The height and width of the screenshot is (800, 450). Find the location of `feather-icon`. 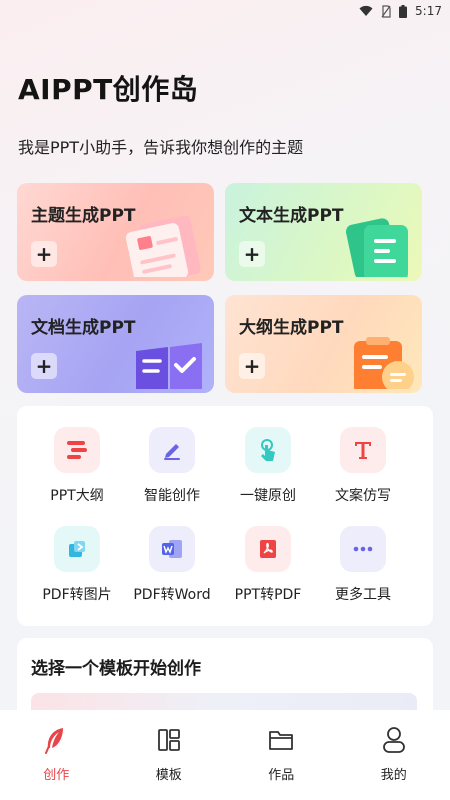

feather-icon is located at coordinates (56, 742).